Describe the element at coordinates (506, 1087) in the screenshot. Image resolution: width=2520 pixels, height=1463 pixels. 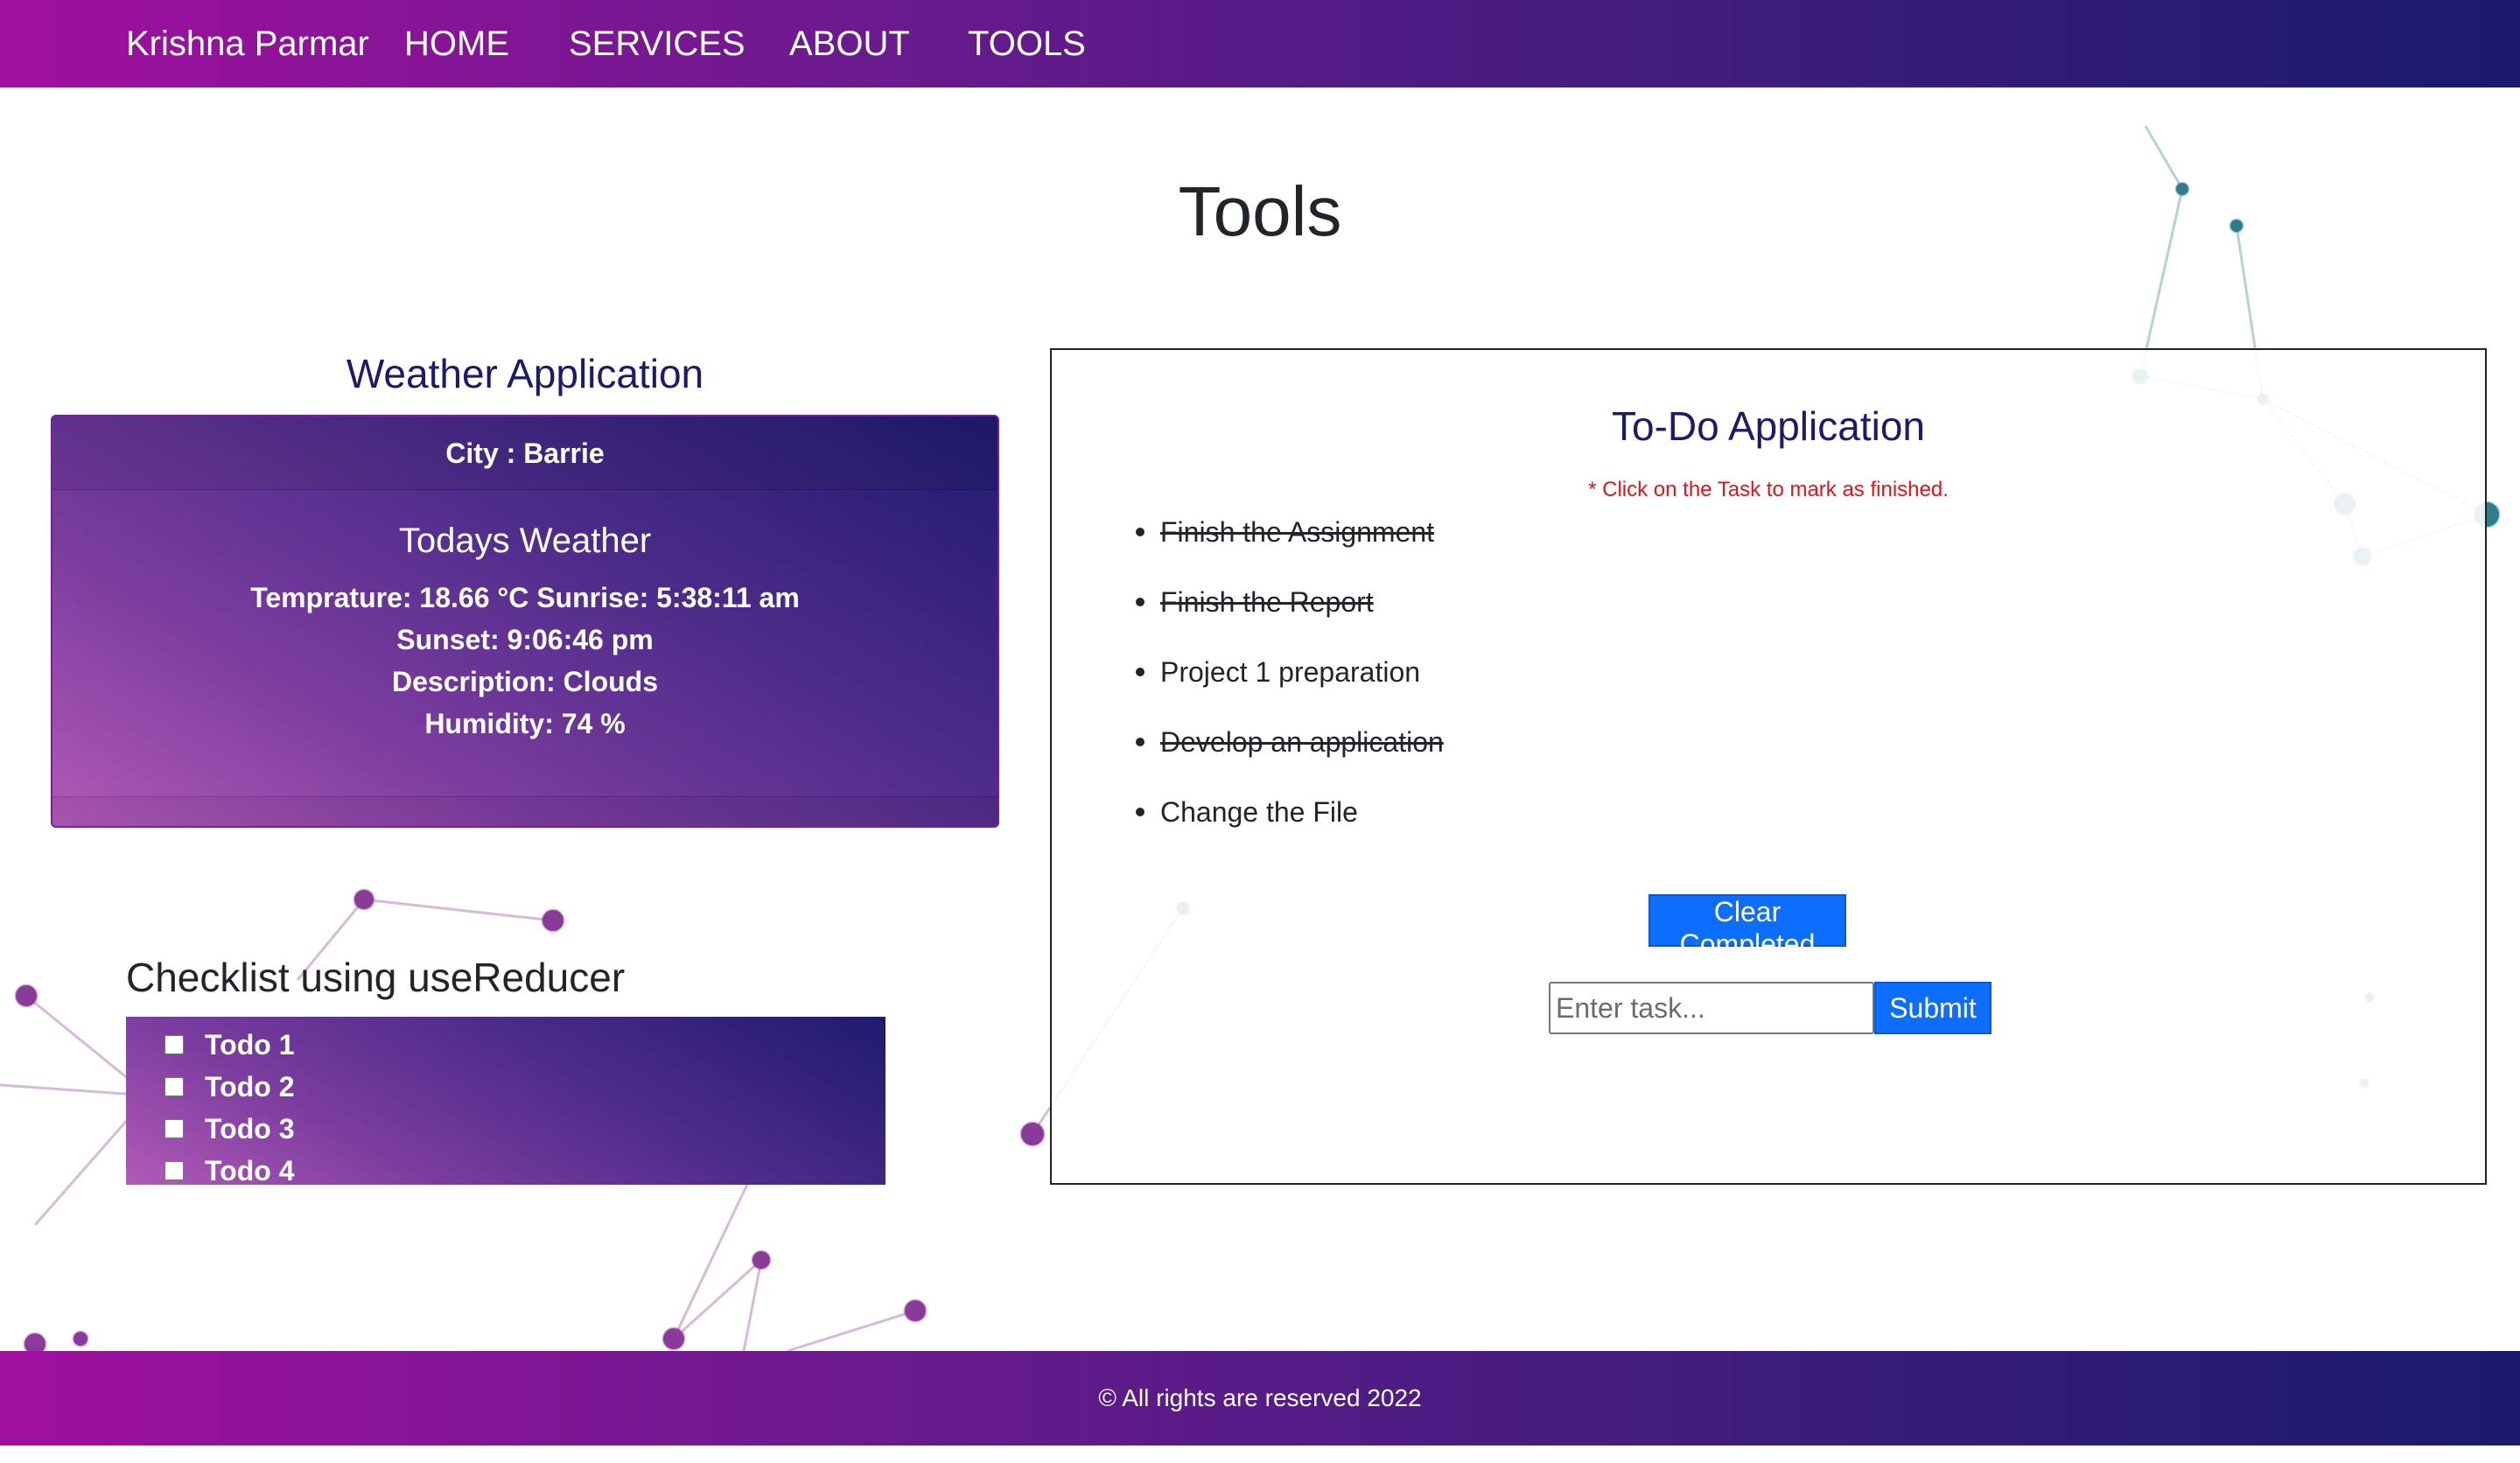
I see `checklist-item: Todo 2` at that location.